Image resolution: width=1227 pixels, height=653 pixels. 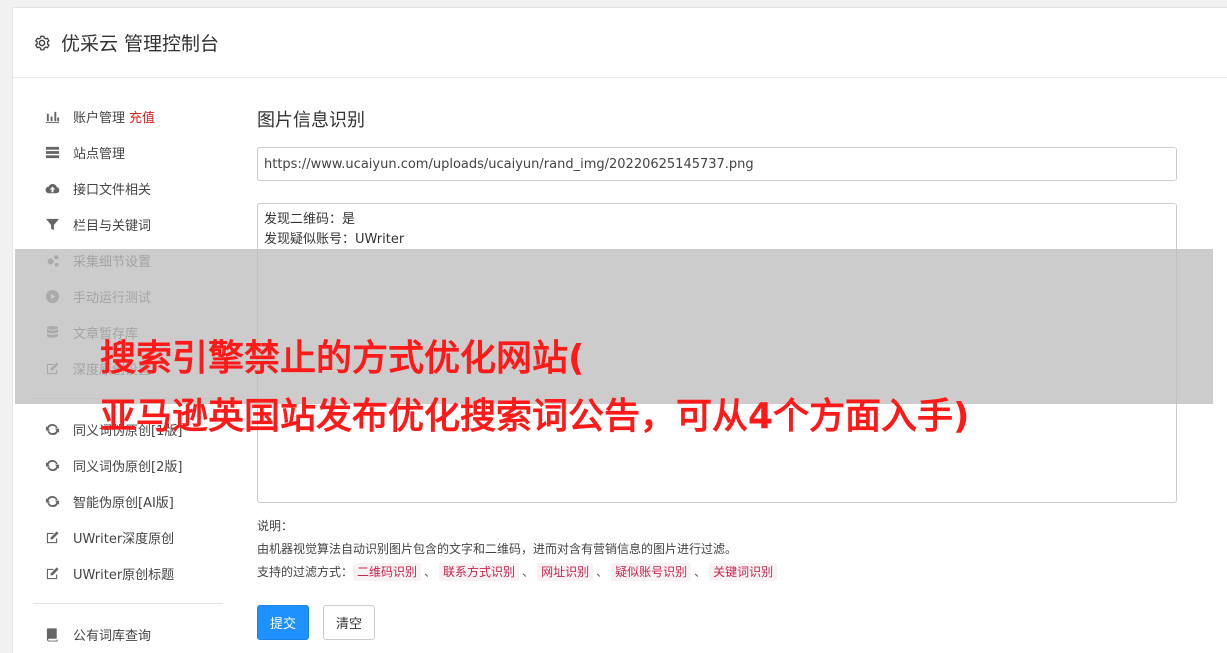 I want to click on overlay-line-1: 搜索引擎禁止的方式优化网站(, so click(x=342, y=358).